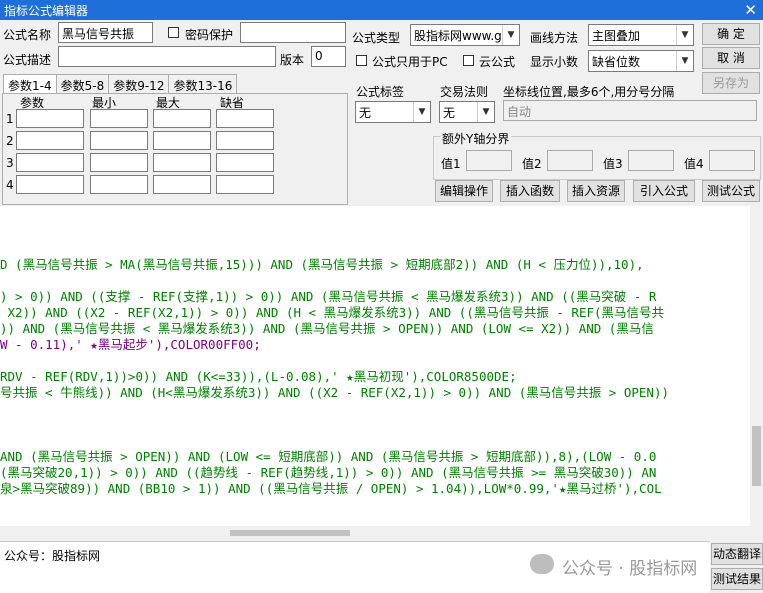 The image size is (763, 593). I want to click on insert-resource-button: 插入资源, so click(596, 191).